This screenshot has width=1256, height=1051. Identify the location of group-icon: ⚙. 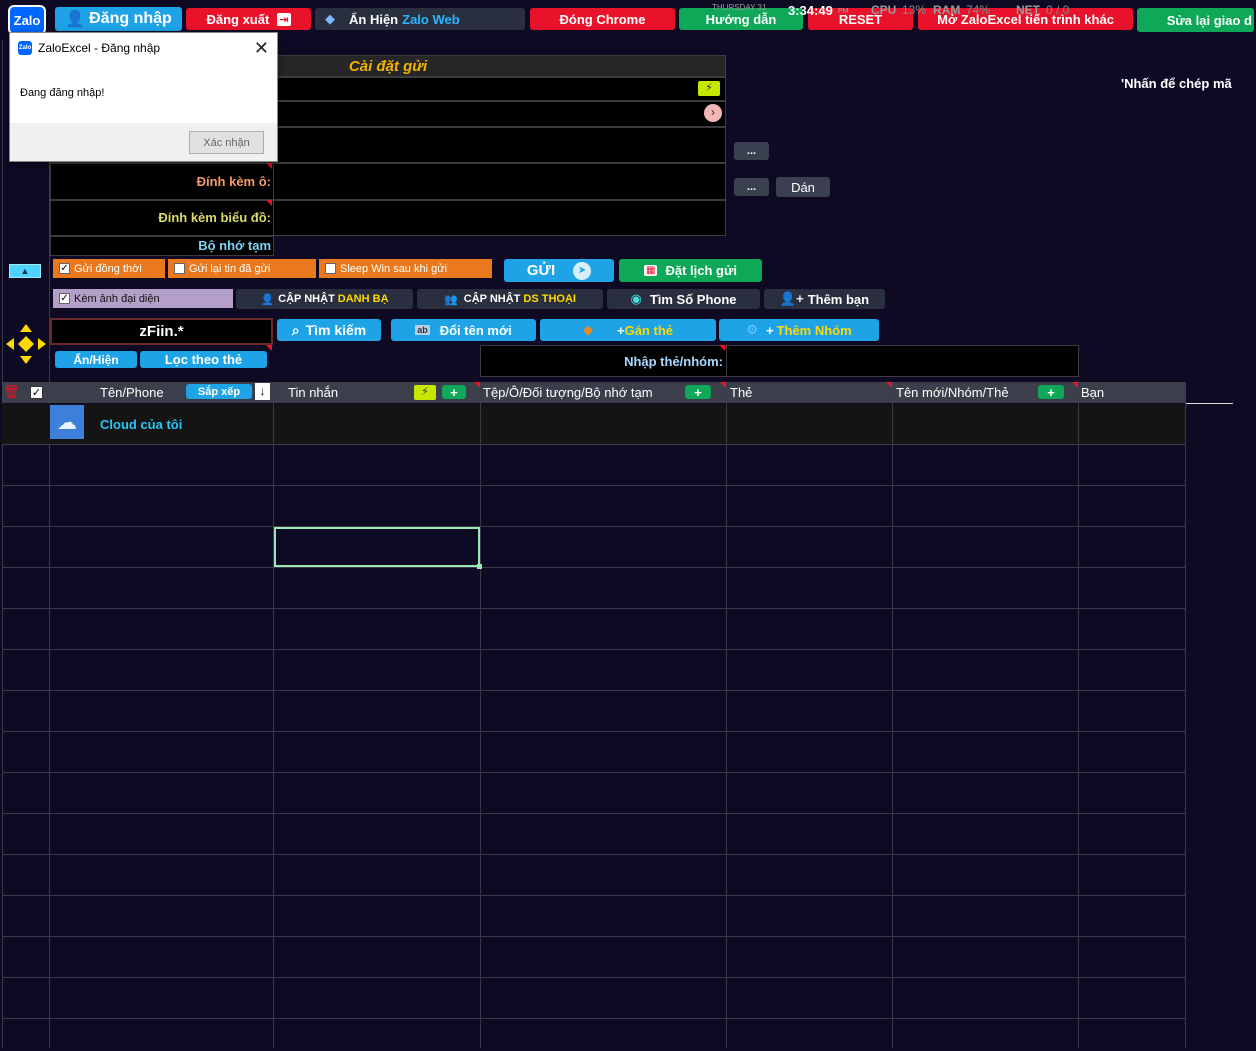
(752, 329).